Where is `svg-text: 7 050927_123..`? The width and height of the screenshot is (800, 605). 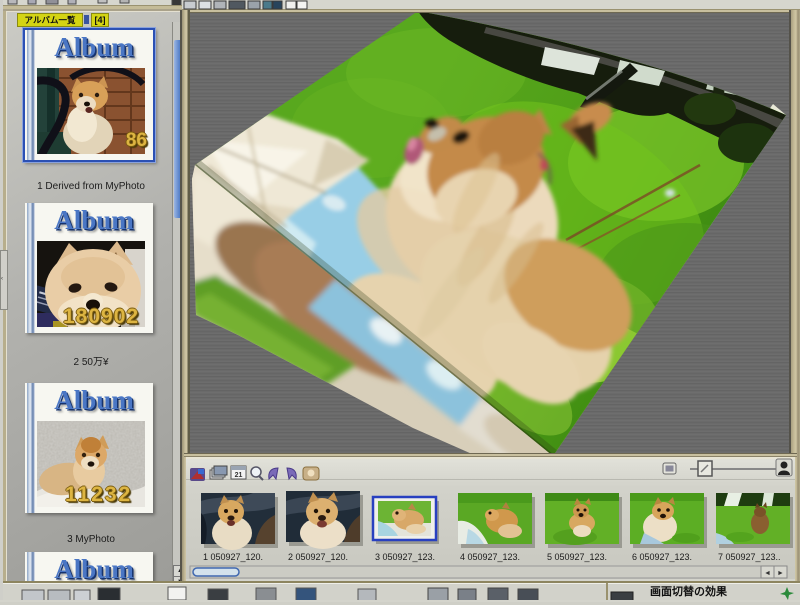
svg-text: 7 050927_123.. is located at coordinates (749, 557).